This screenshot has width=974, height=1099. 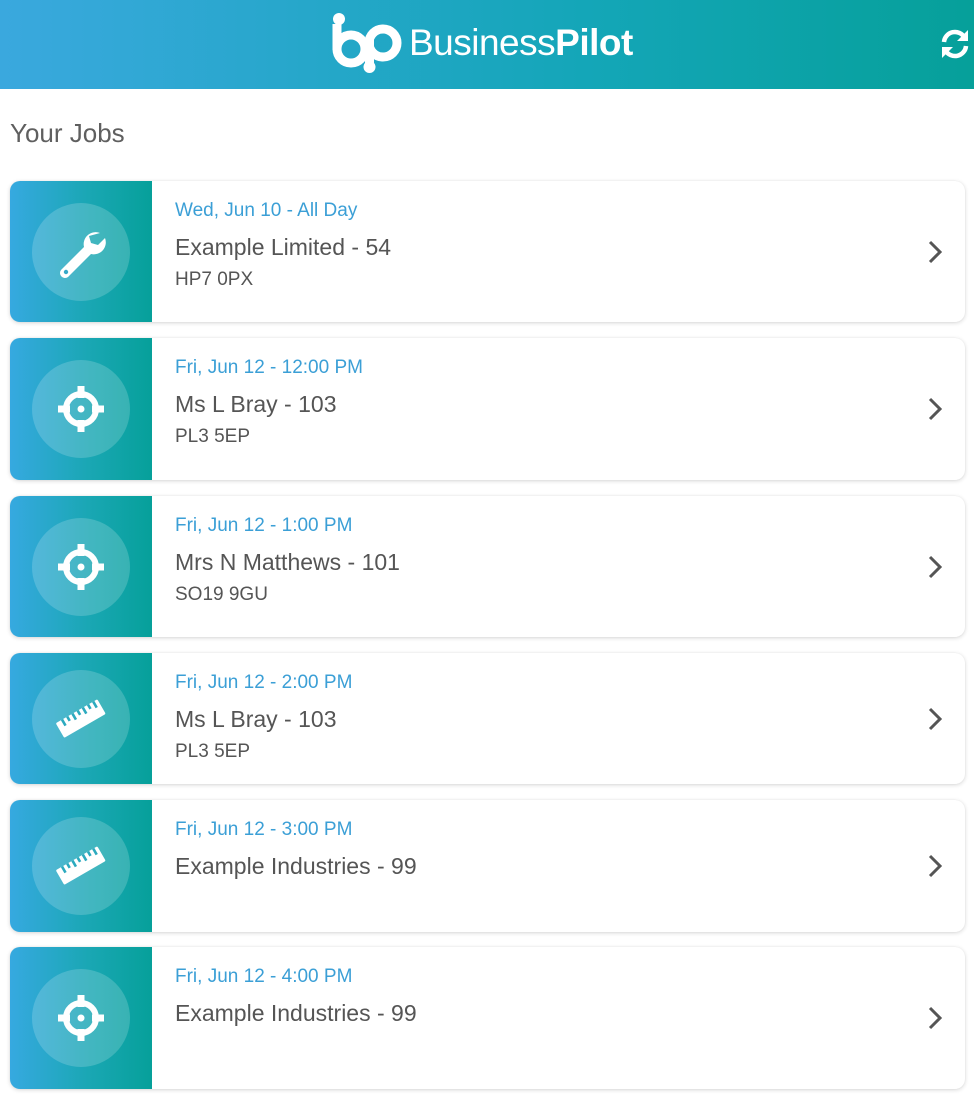 I want to click on page-title: Your Jobs, so click(x=67, y=133).